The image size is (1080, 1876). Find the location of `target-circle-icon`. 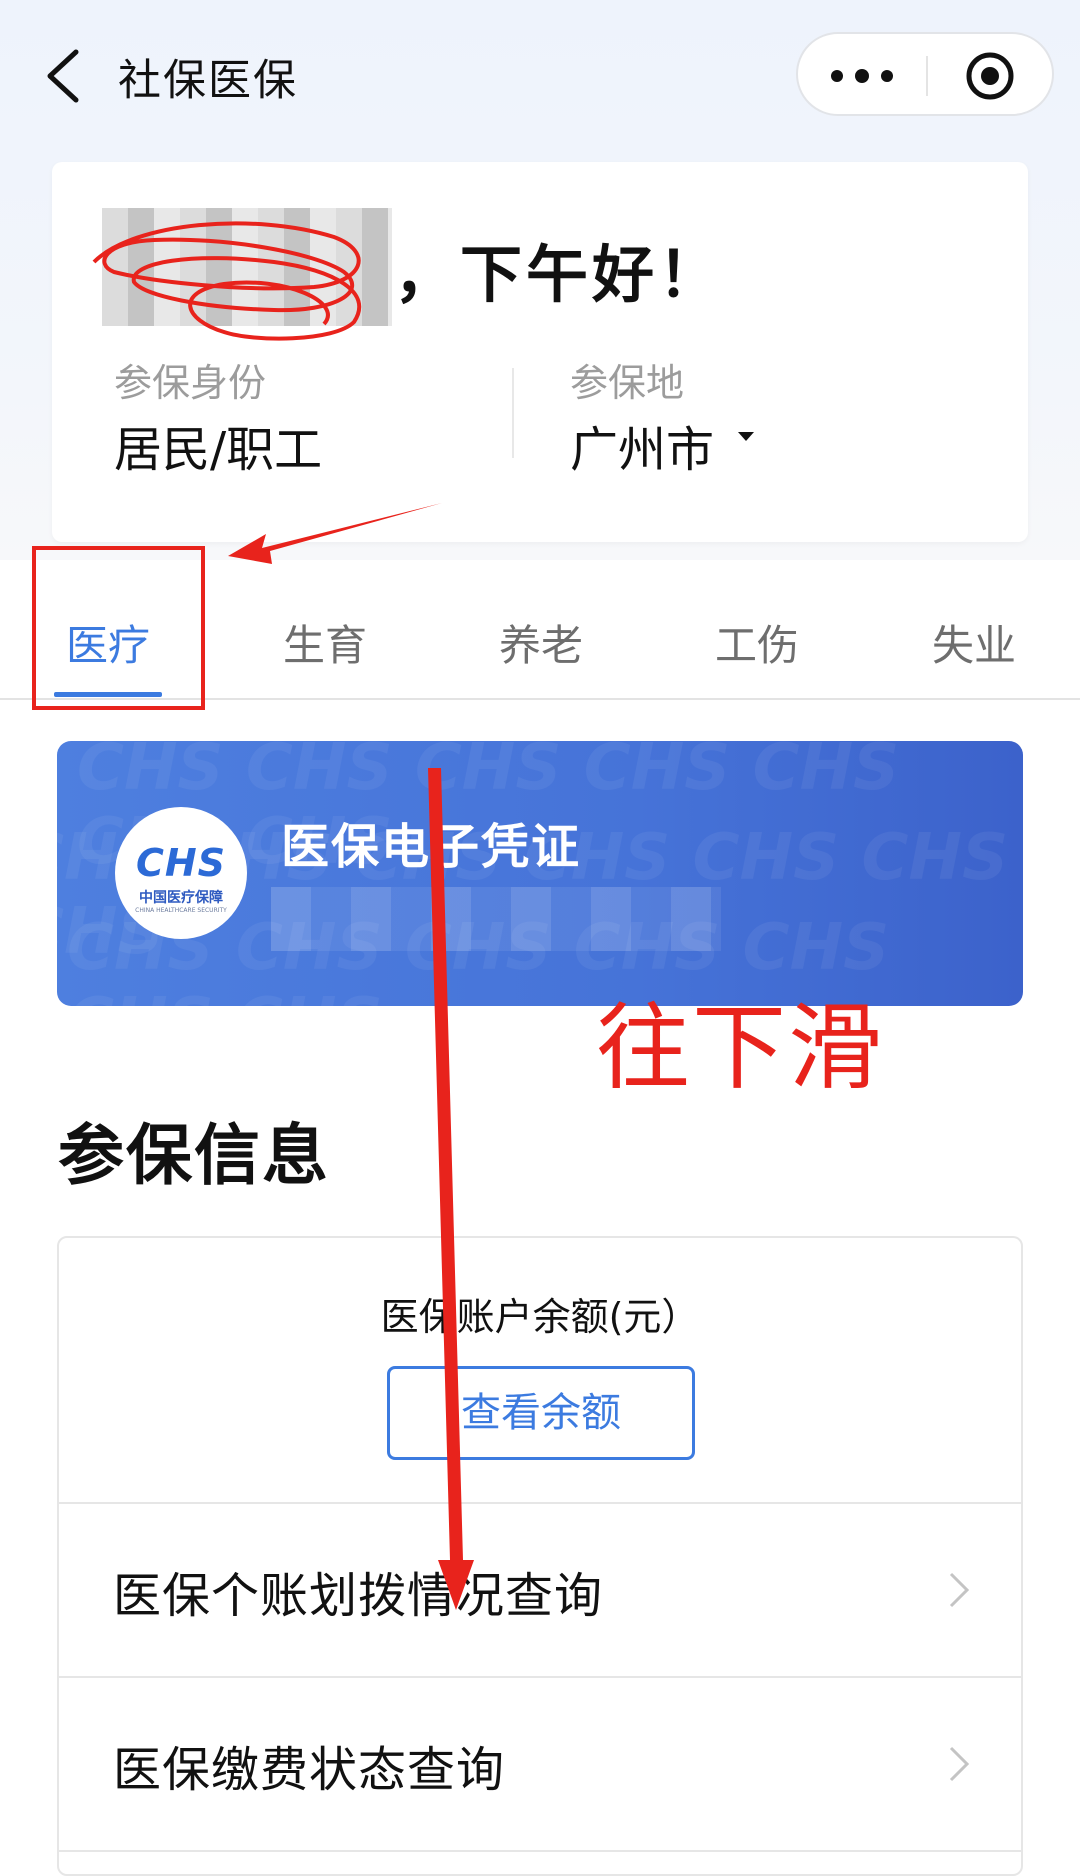

target-circle-icon is located at coordinates (990, 76).